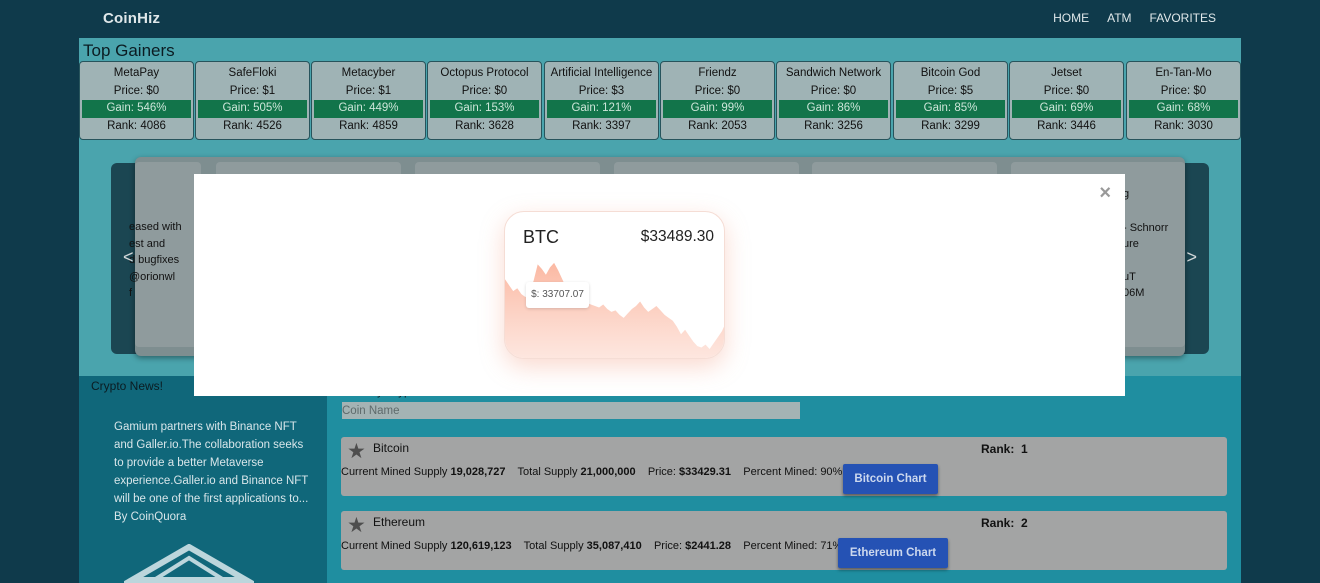  Describe the element at coordinates (1024, 523) in the screenshot. I see `rank-value: 2` at that location.